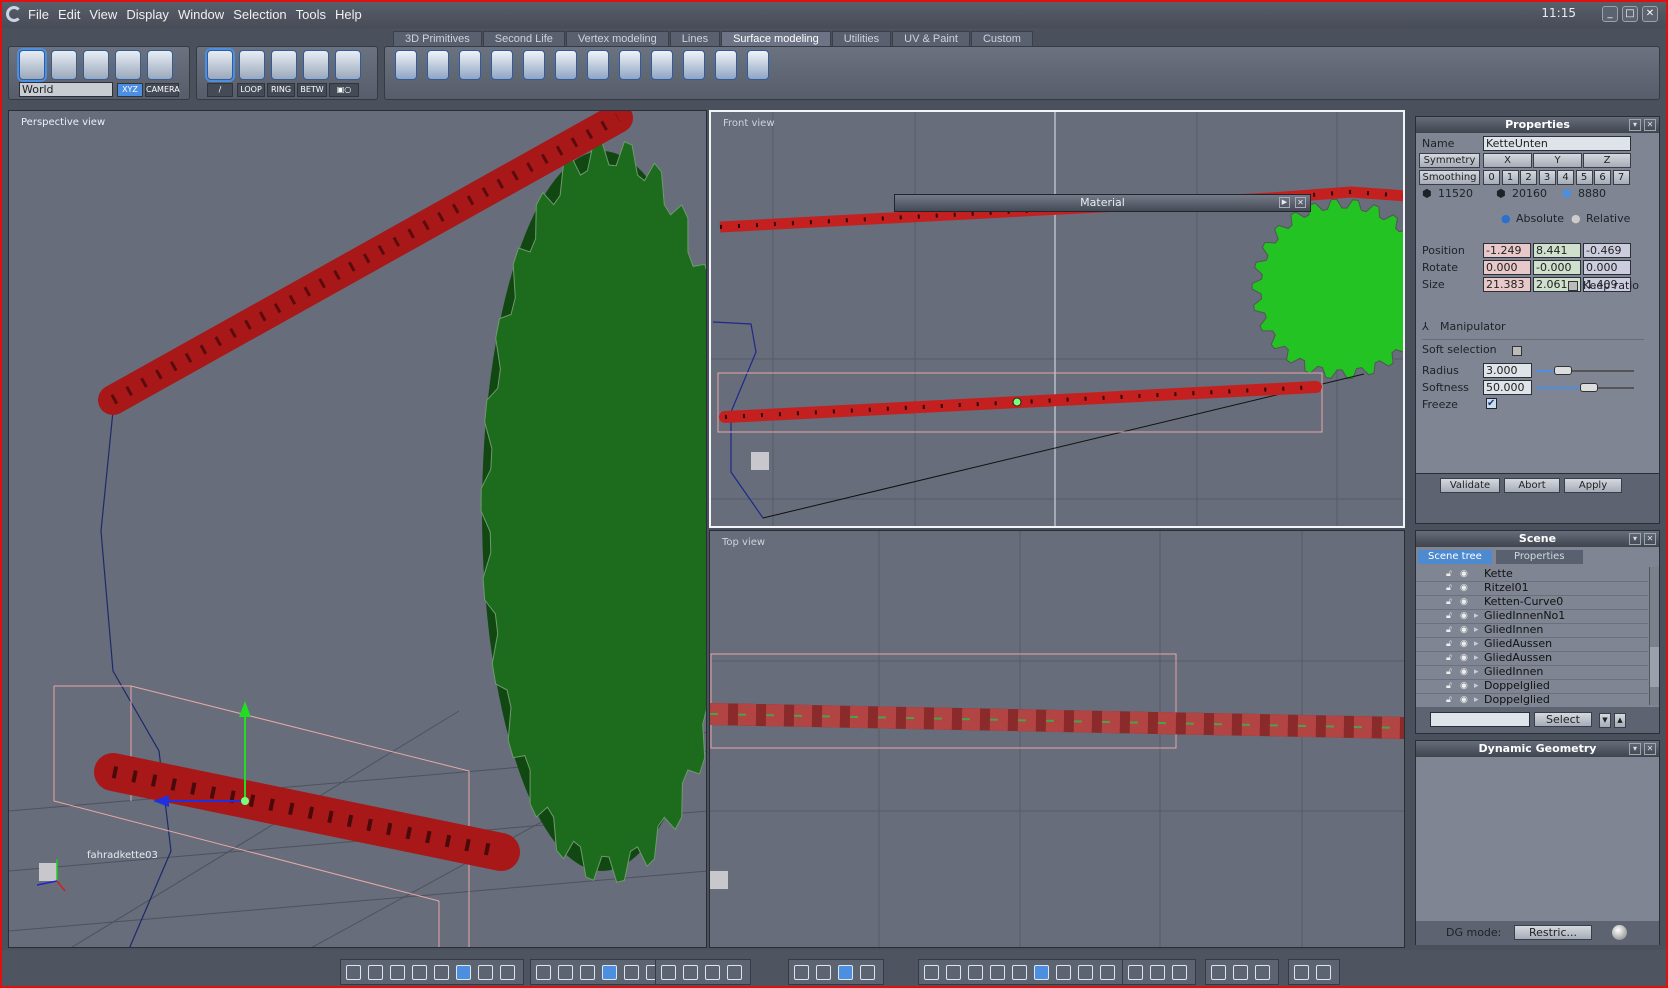 The image size is (1668, 988). What do you see at coordinates (1532, 686) in the screenshot?
I see `scene-tree-item: 🔓︎ ◉ ▸ Doppelglied` at bounding box center [1532, 686].